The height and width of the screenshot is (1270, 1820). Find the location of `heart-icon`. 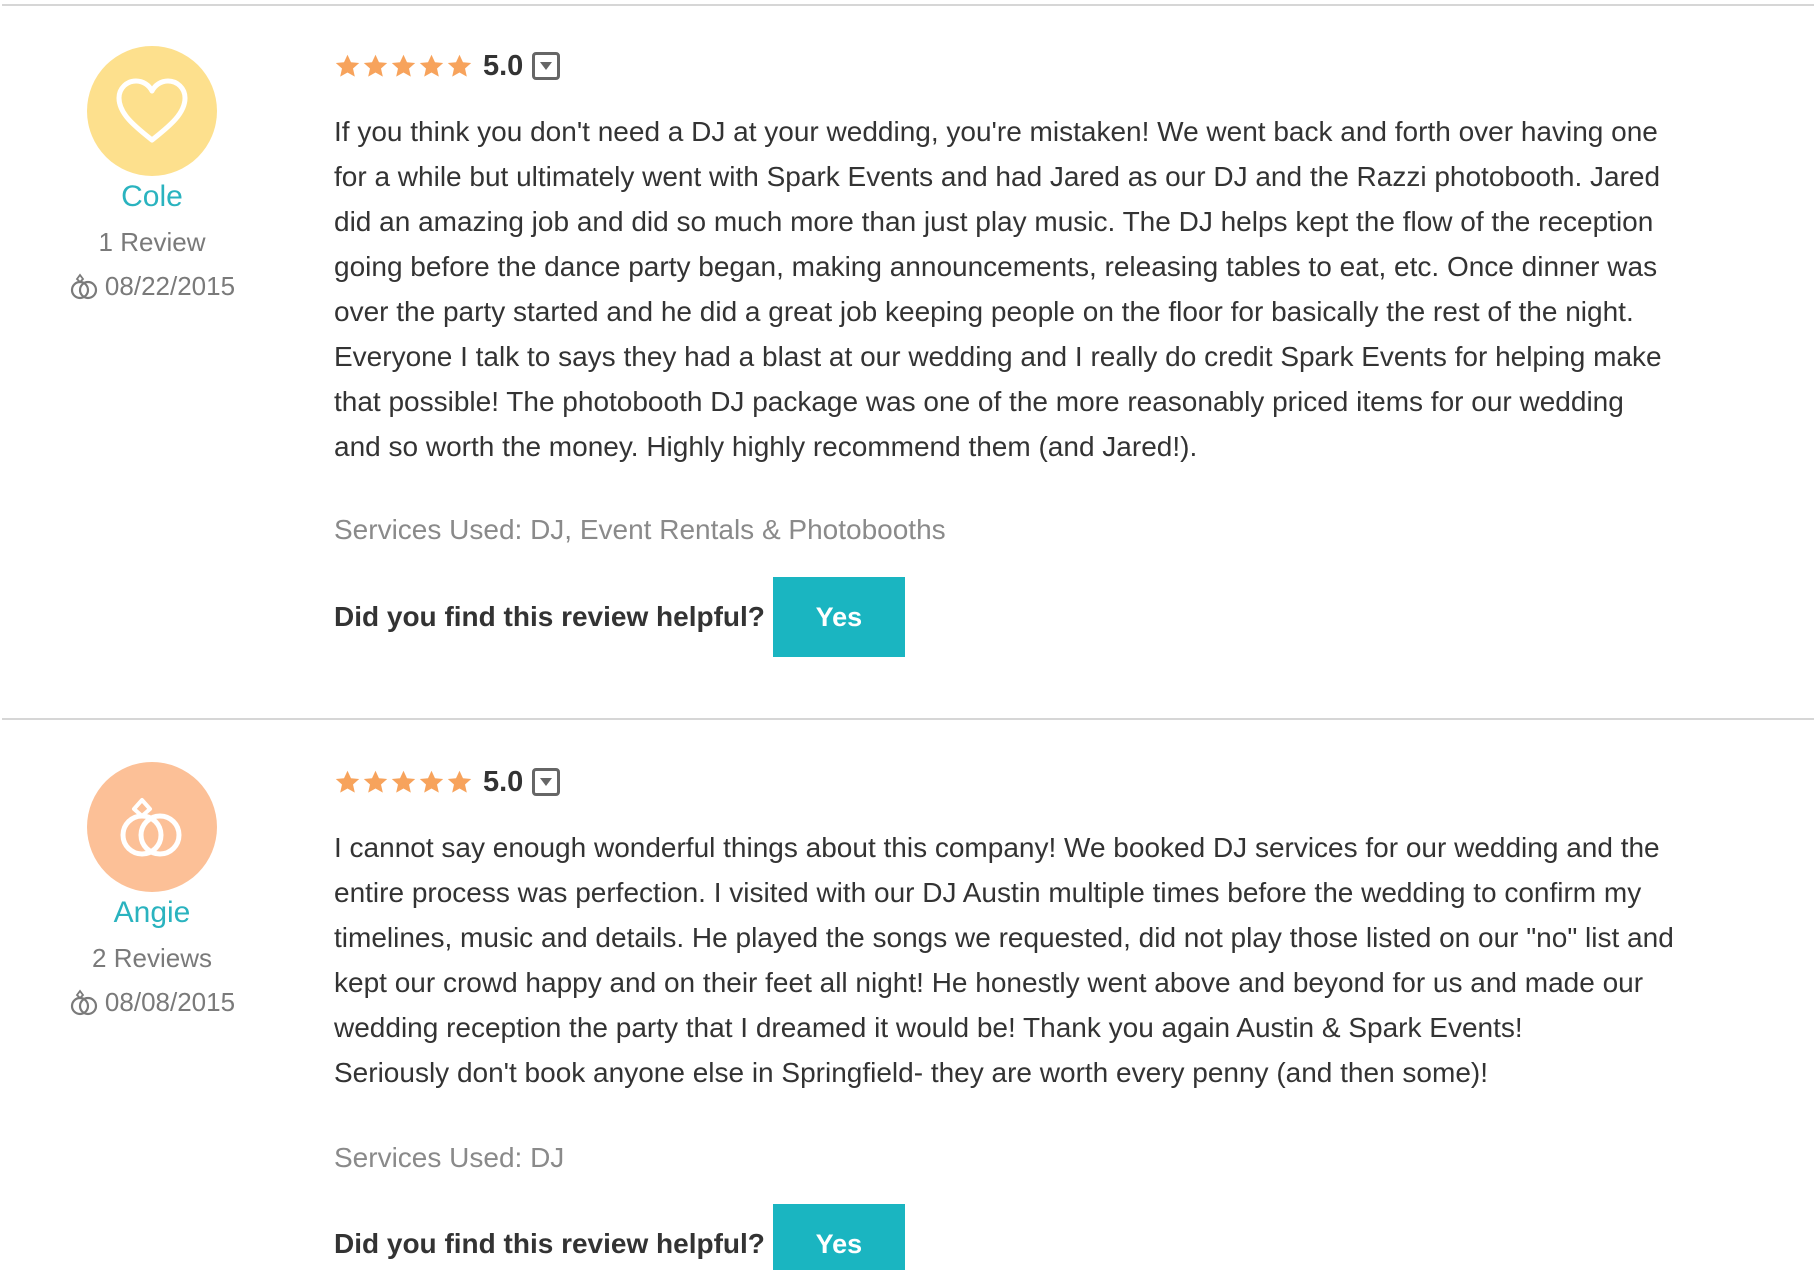

heart-icon is located at coordinates (152, 110).